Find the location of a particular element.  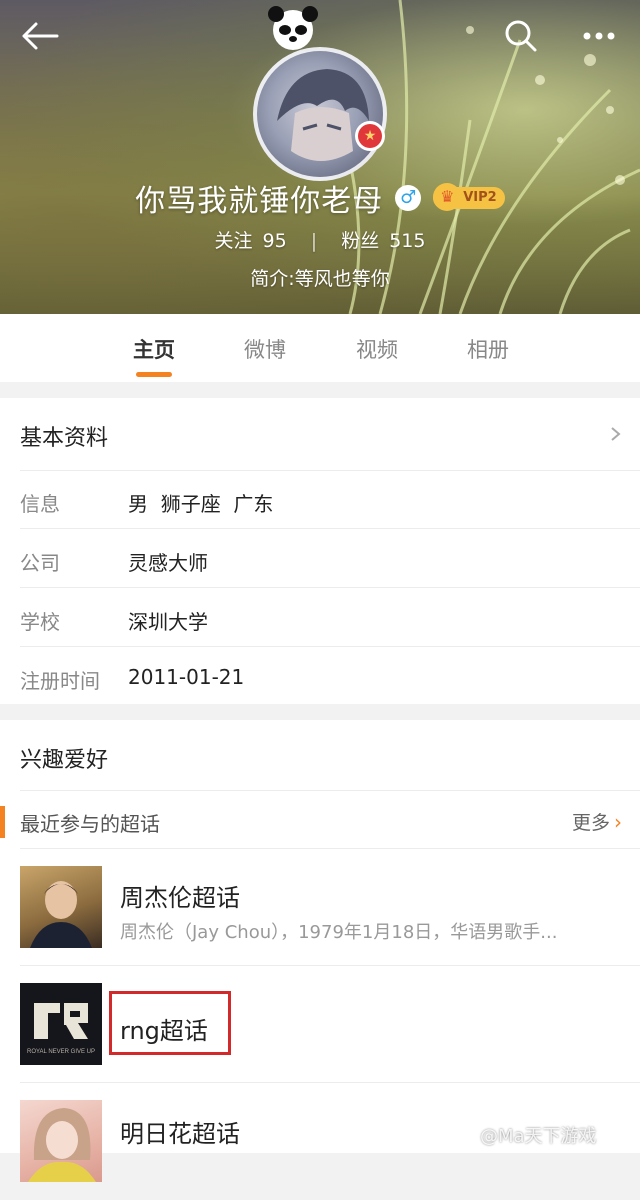

info-label-company: 公司 is located at coordinates (40, 563).